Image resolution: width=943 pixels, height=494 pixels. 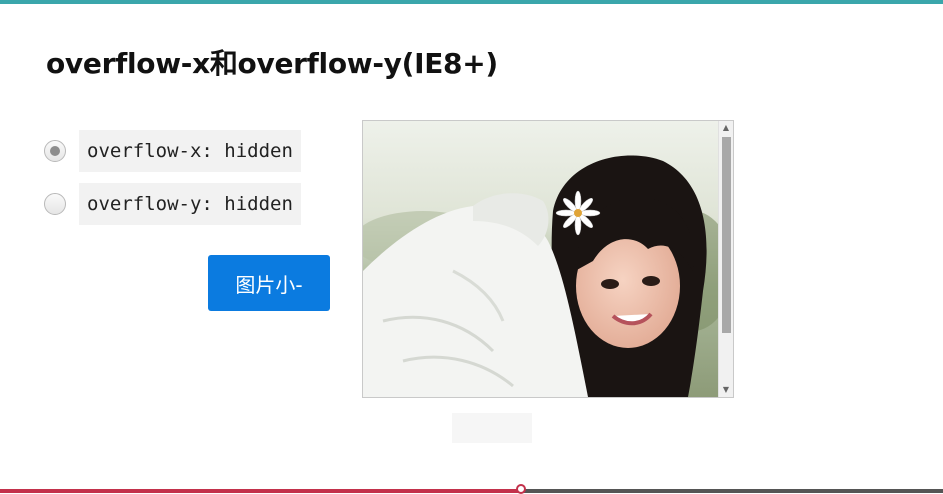 What do you see at coordinates (190, 204) in the screenshot?
I see `option-label-overflow-y: overflow-y: hidden` at bounding box center [190, 204].